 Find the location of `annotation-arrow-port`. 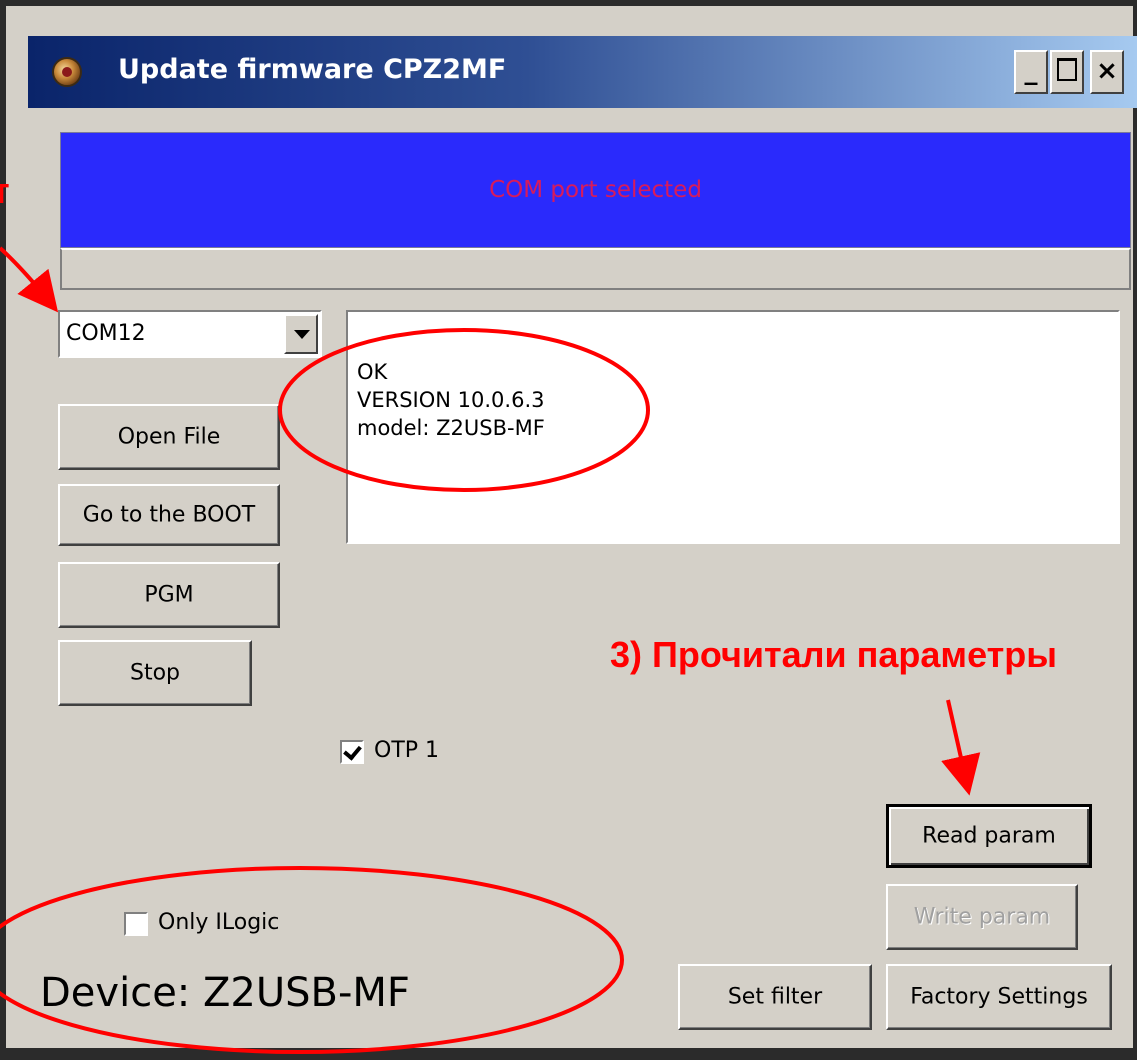

annotation-arrow-port is located at coordinates (29, 279).